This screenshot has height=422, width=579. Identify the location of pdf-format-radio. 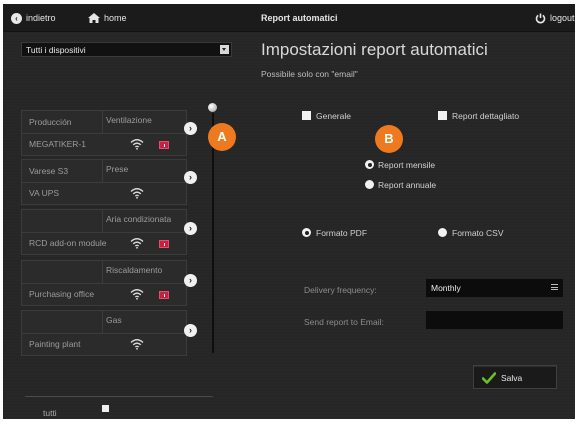
(306, 232).